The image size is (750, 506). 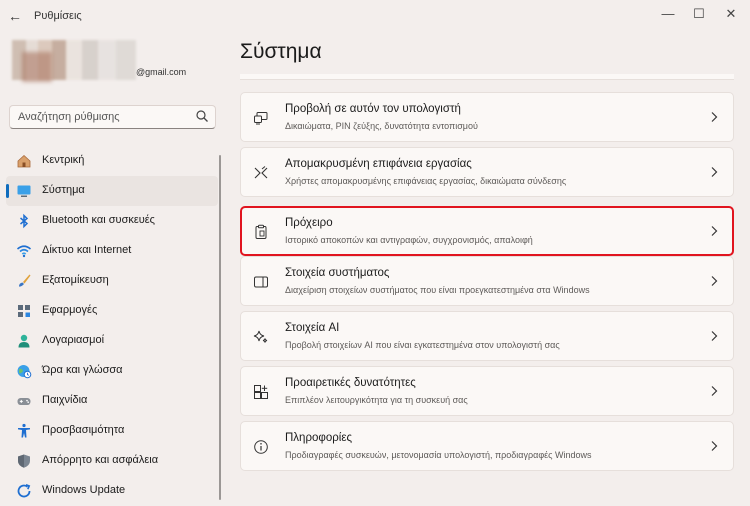 What do you see at coordinates (202, 116) in the screenshot?
I see `search-icon` at bounding box center [202, 116].